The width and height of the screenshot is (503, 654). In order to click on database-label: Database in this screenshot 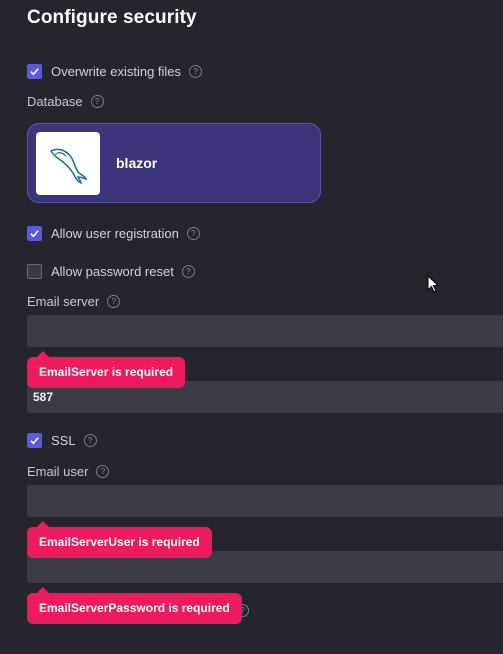, I will do `click(55, 101)`.